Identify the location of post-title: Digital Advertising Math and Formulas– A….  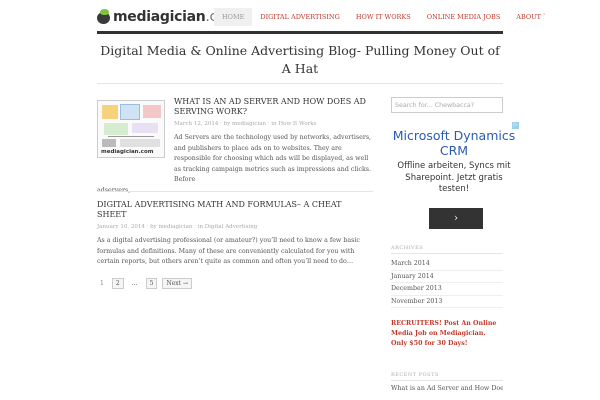
(235, 210).